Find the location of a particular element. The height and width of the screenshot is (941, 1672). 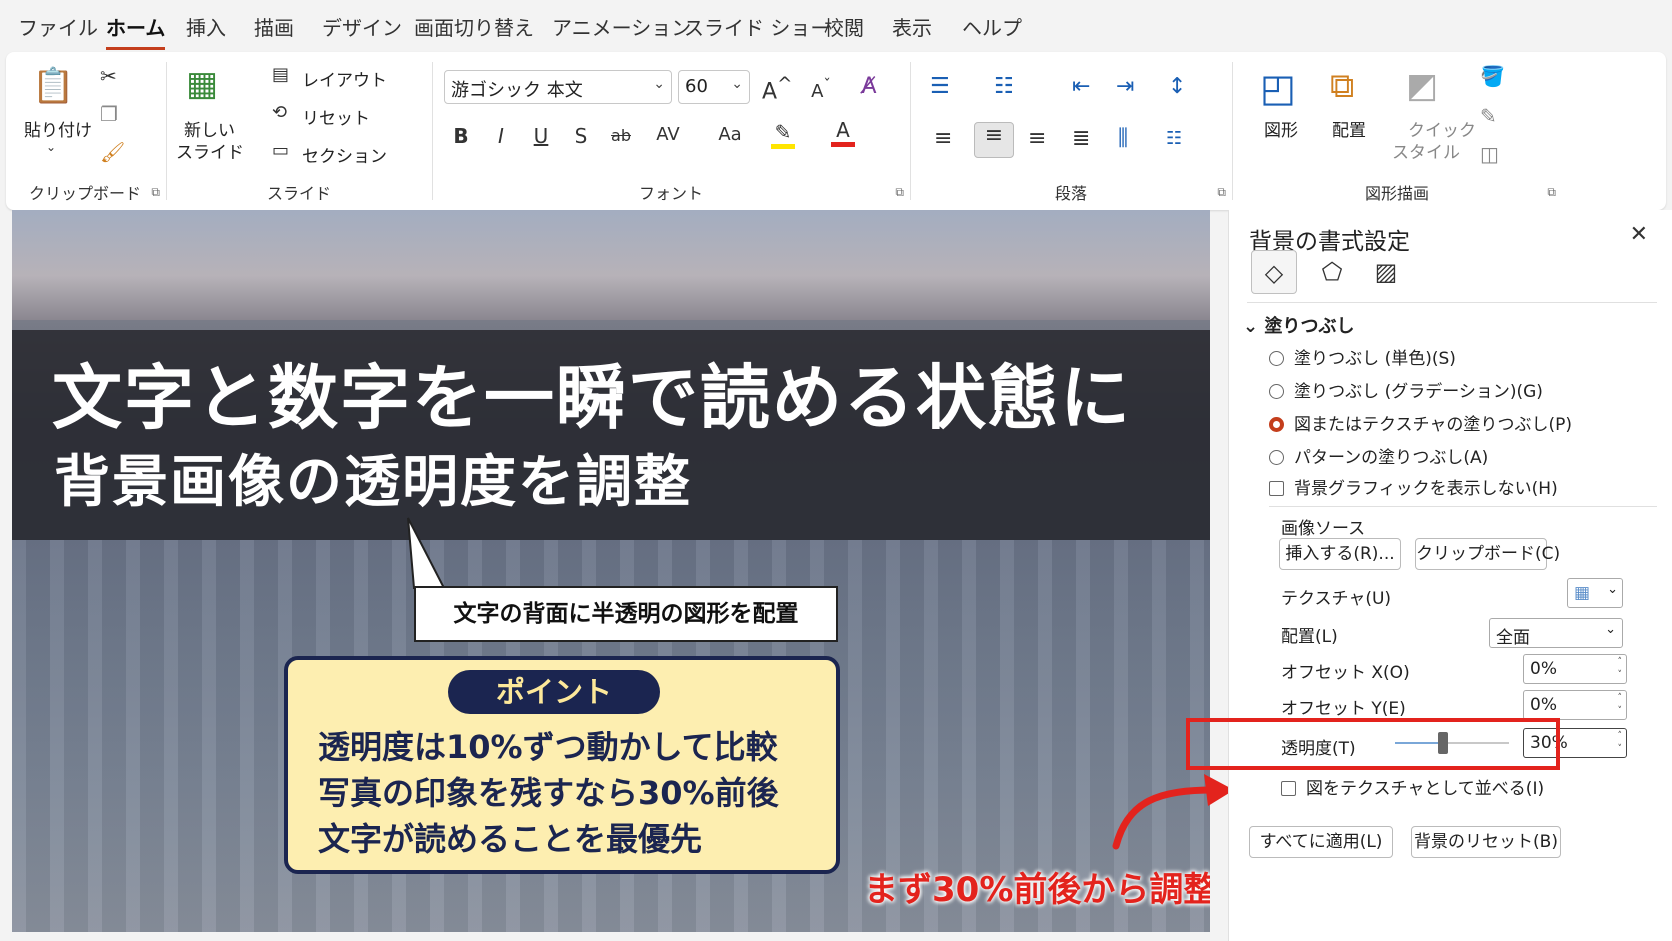

tile-checkbox: 図をテクスチャとして並べる(I) is located at coordinates (1412, 786).